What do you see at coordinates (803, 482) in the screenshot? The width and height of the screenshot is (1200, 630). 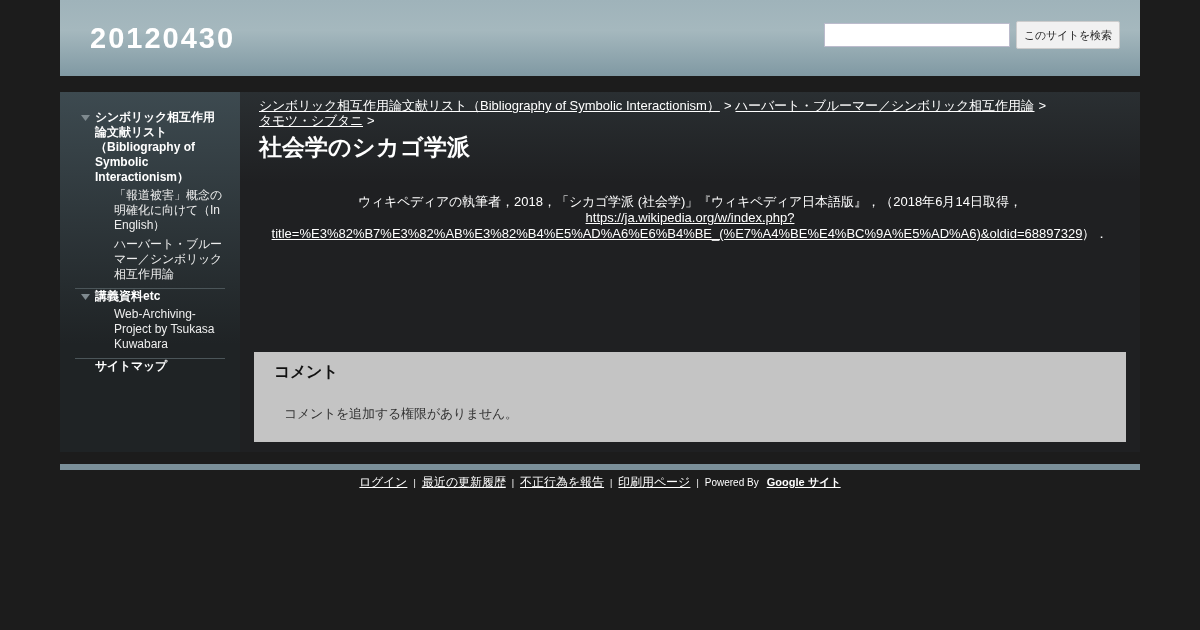 I see `brand-link: Google サイト` at bounding box center [803, 482].